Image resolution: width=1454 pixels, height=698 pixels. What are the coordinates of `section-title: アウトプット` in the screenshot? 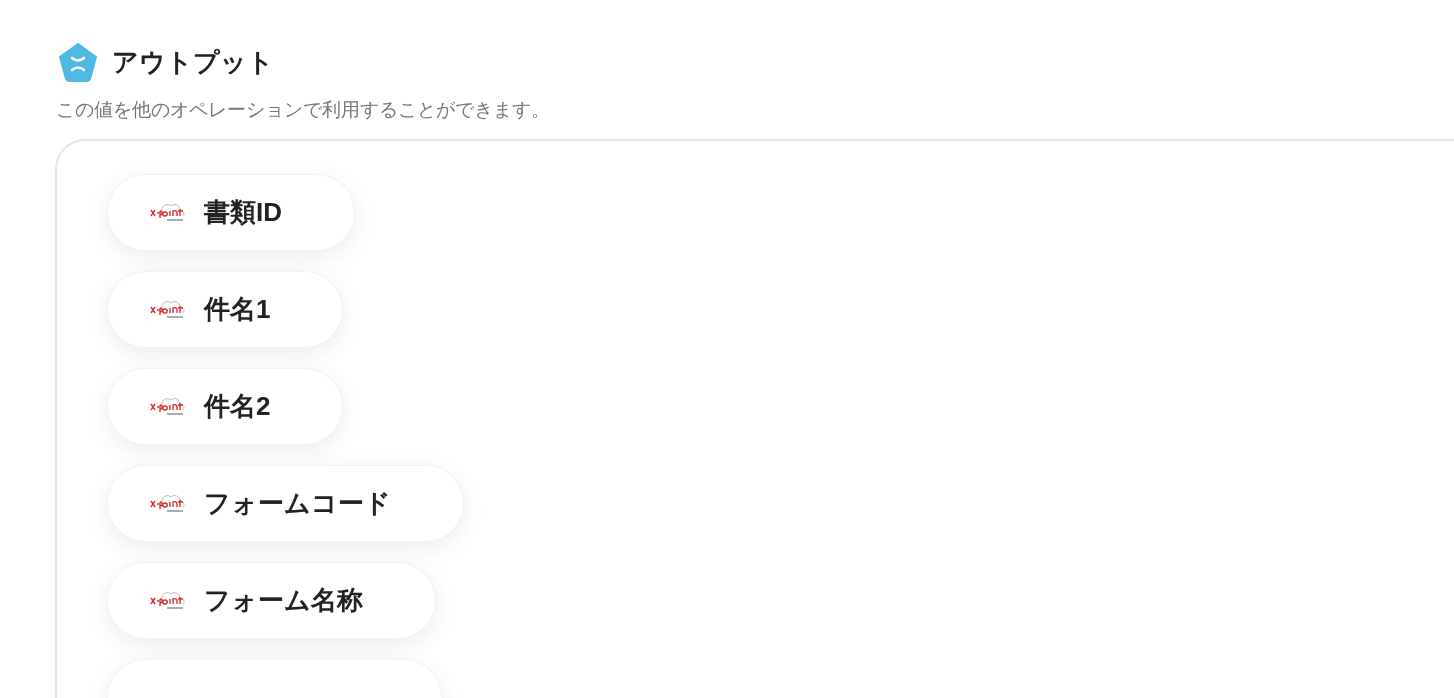 It's located at (193, 62).